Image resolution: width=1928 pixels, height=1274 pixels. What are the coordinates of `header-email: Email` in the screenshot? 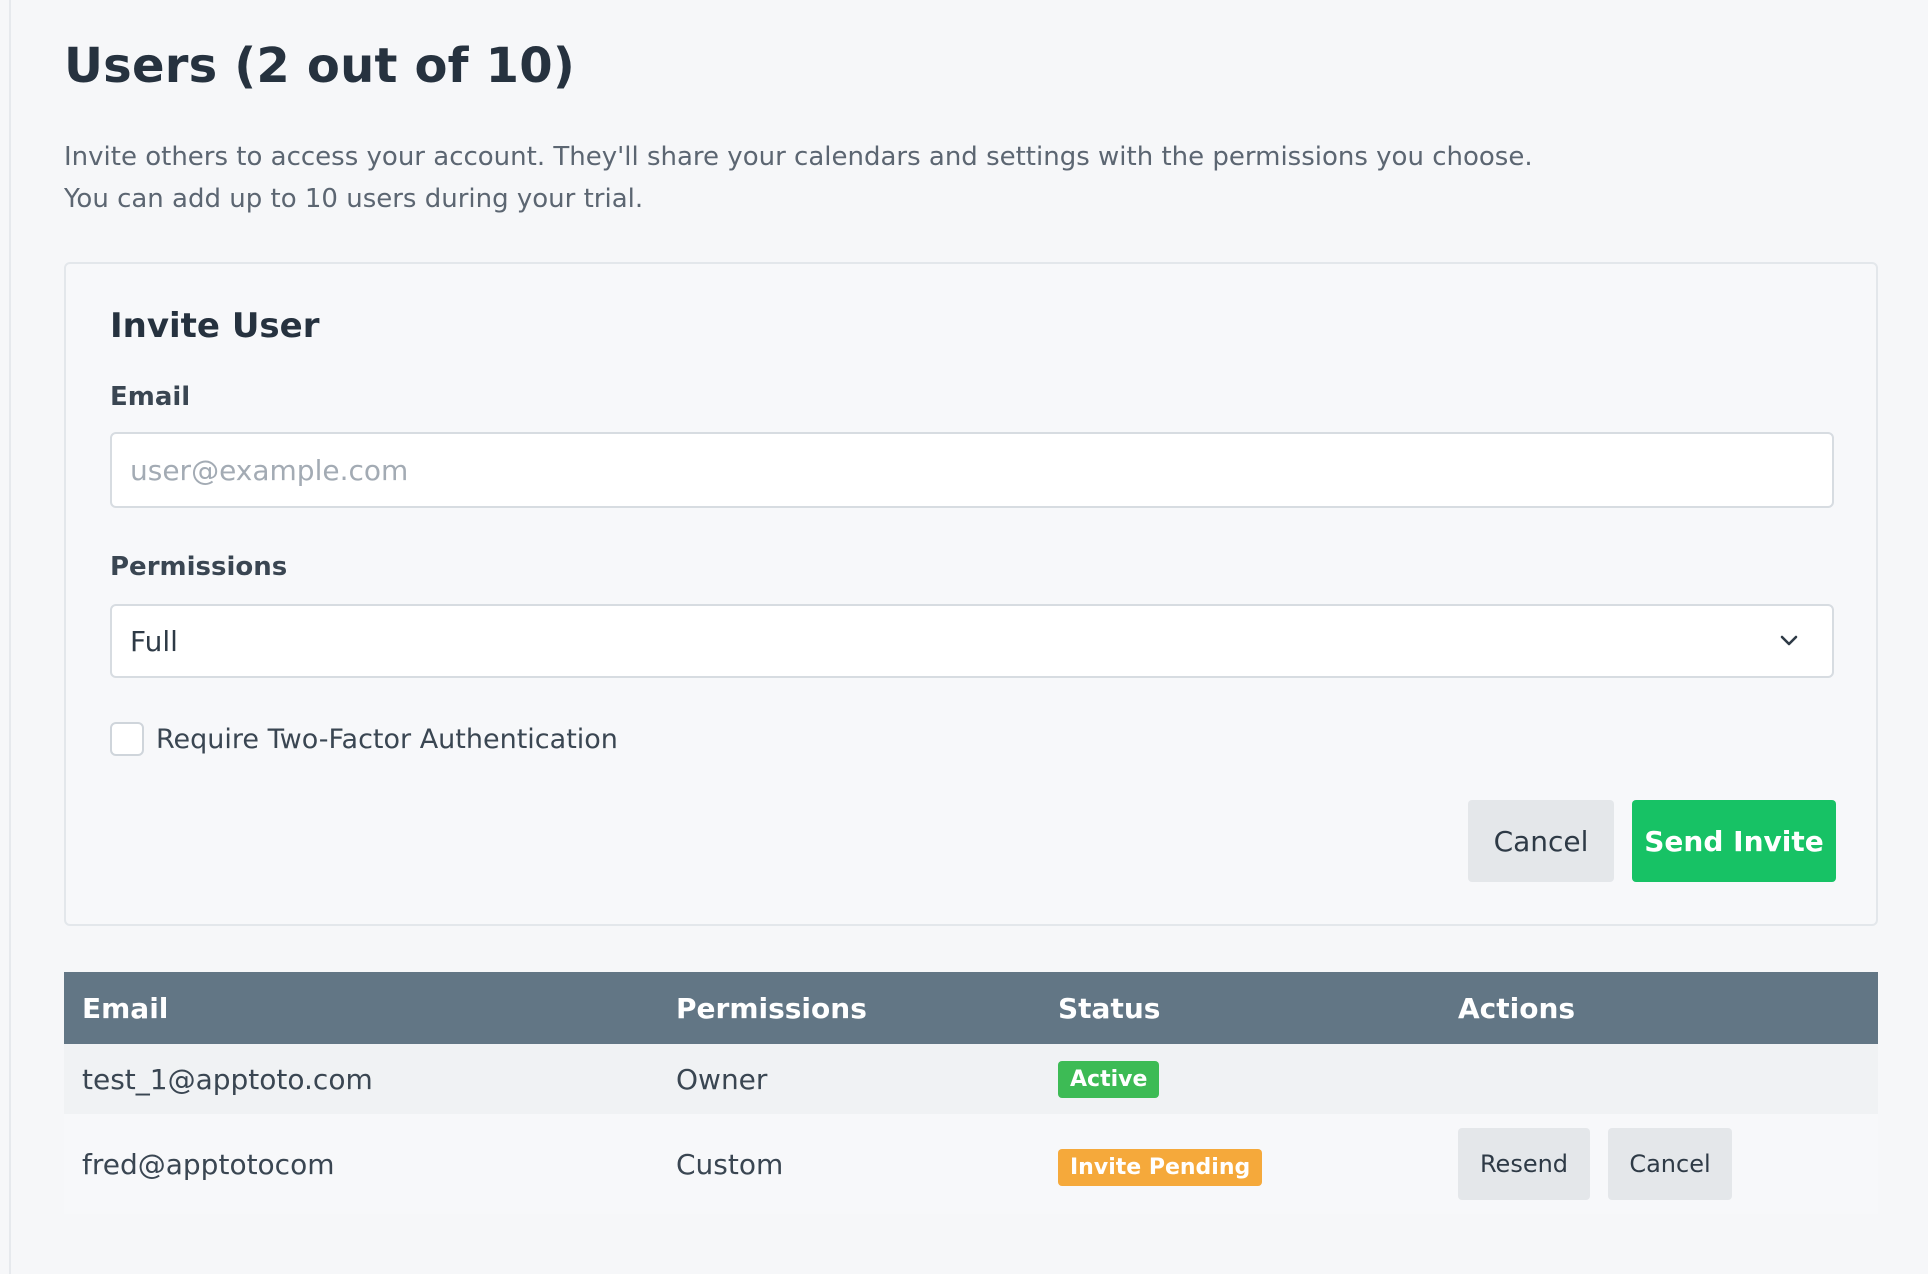 It's located at (125, 1008).